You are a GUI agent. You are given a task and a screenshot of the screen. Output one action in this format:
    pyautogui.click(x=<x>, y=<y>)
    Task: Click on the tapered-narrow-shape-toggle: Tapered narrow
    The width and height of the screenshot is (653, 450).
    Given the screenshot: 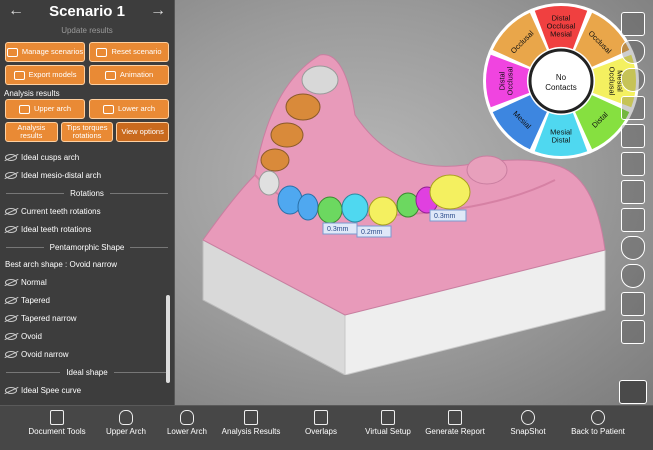 What is the action you would take?
    pyautogui.click(x=87, y=318)
    